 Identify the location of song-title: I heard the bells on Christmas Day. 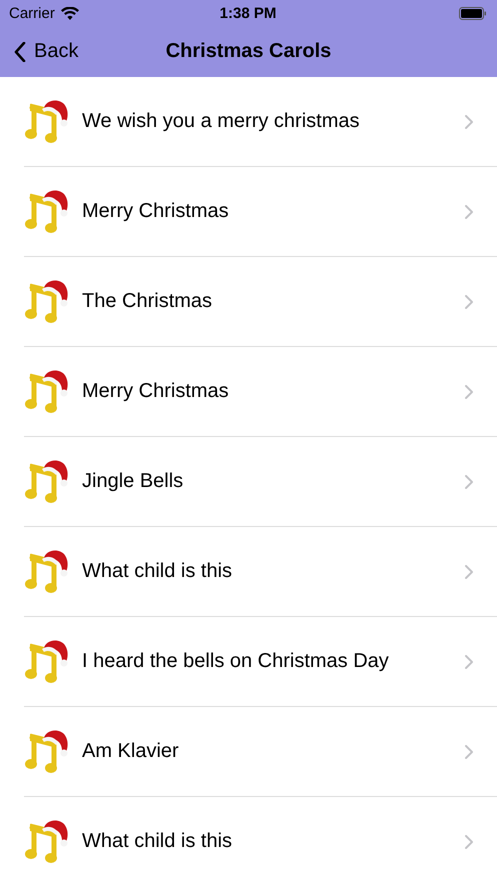
(236, 661).